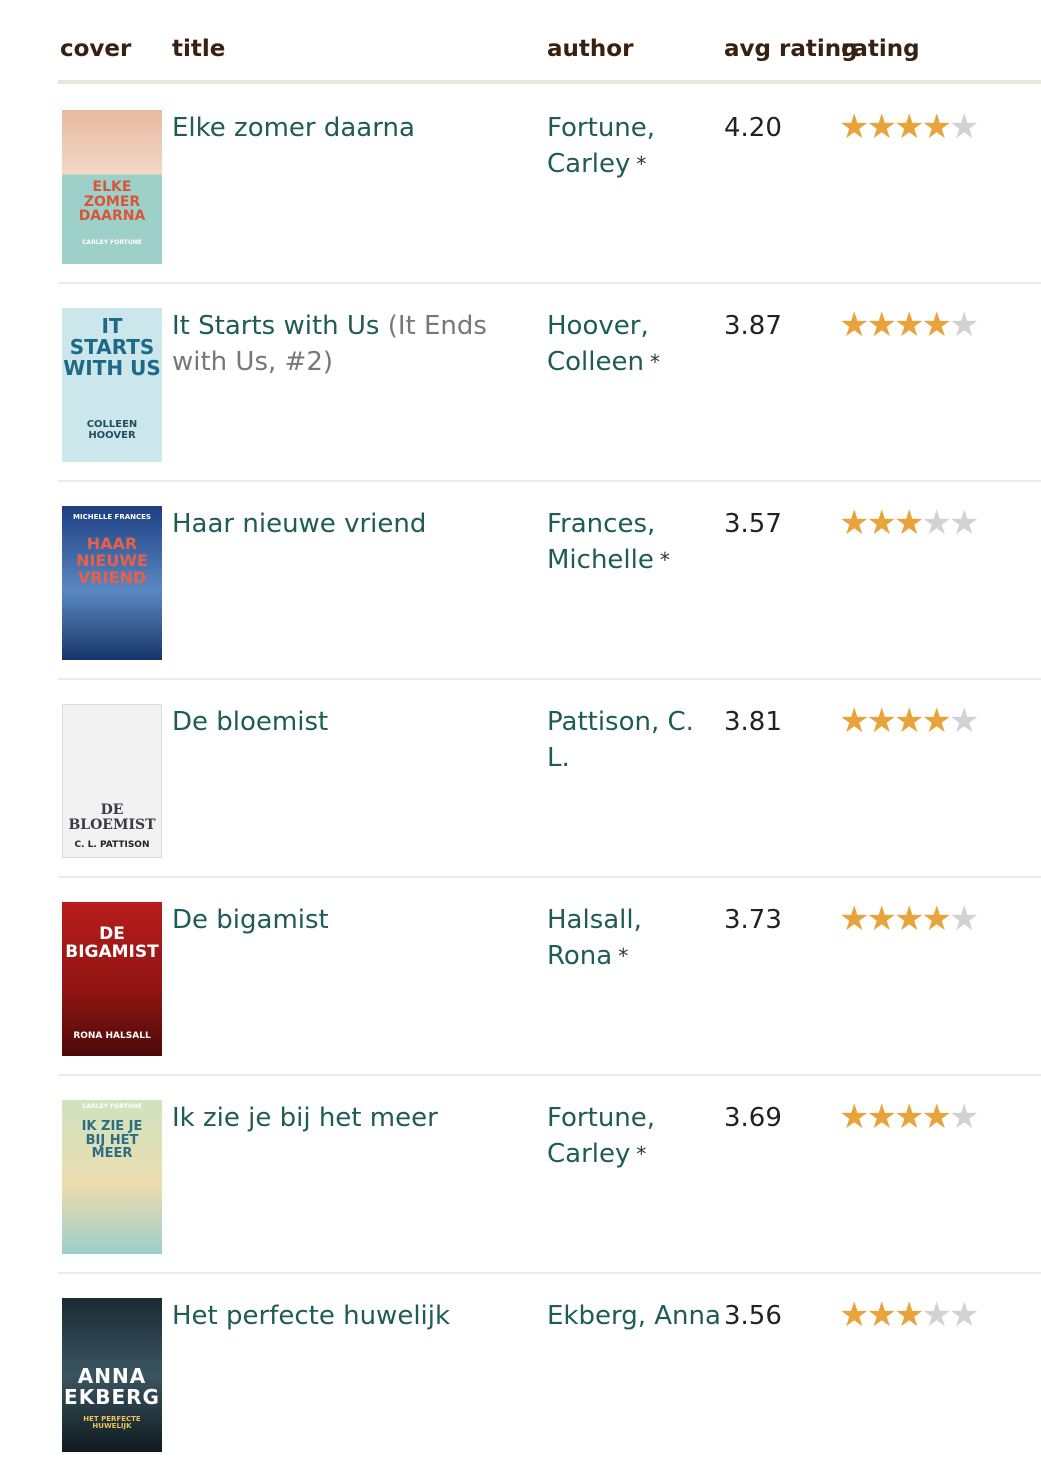 This screenshot has height=1470, width=1041. I want to click on avg-rating-value: 3.57, so click(753, 524).